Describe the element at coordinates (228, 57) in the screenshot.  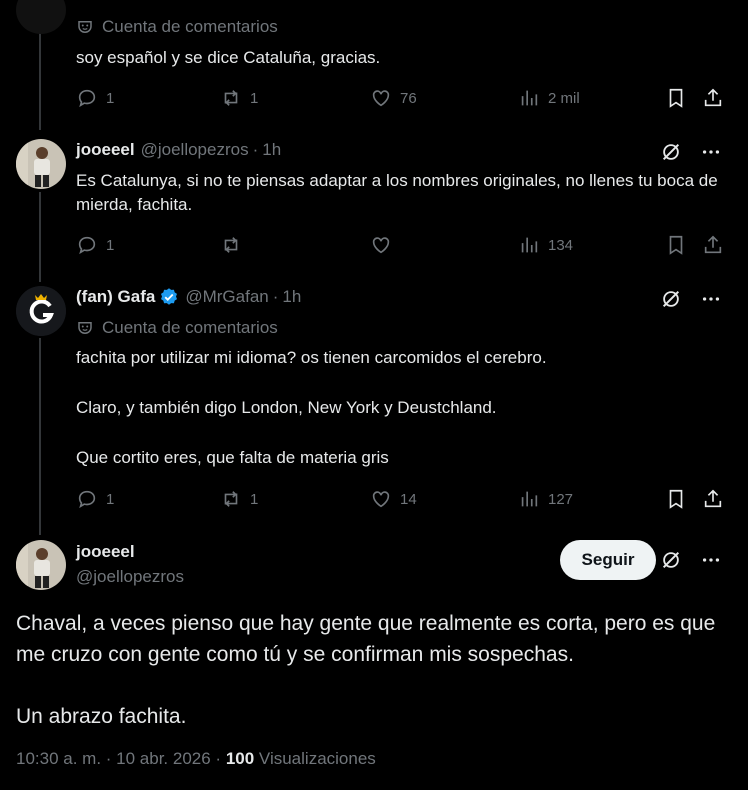
I see `tweet-text: soy español y se dice Cataluña, gracias.` at that location.